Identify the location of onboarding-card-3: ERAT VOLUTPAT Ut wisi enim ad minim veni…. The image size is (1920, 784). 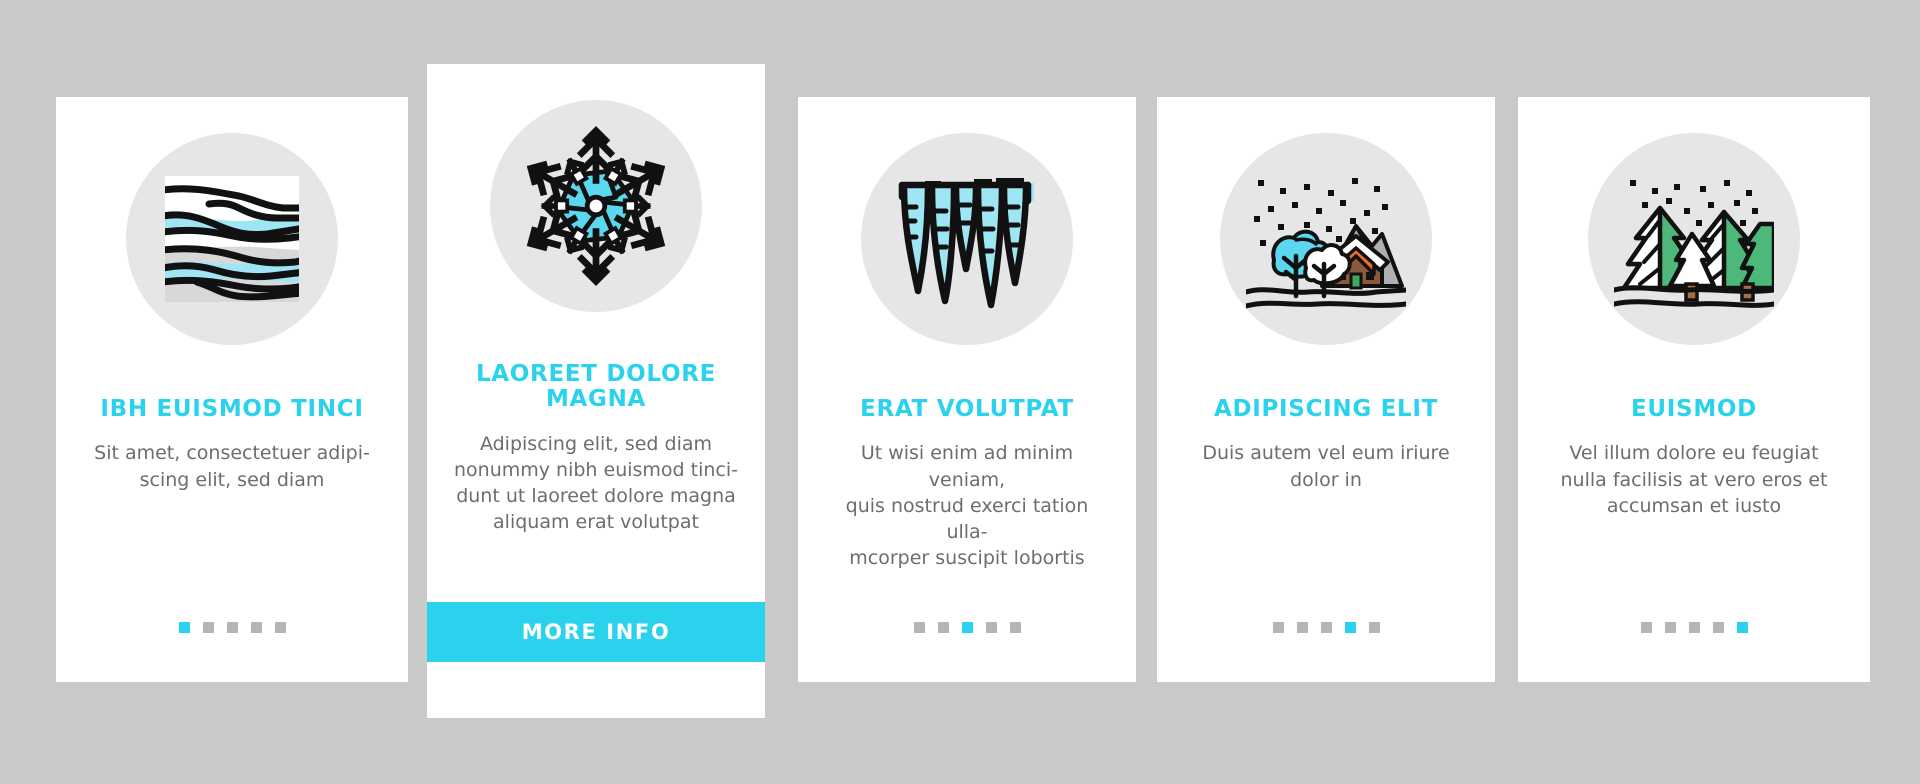
(967, 389).